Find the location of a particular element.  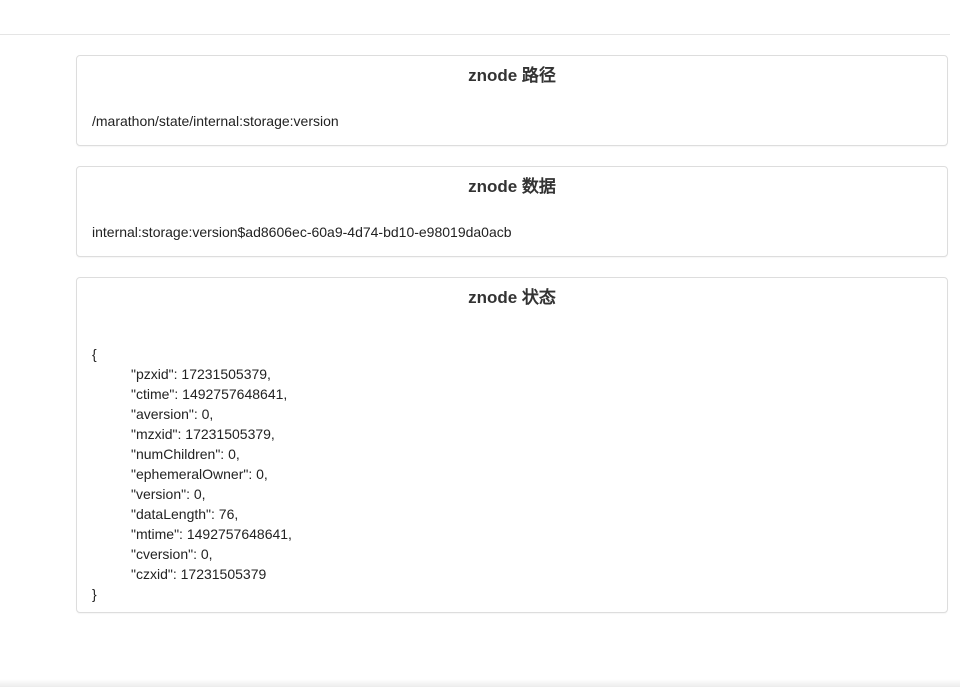

json-entry-version: "version": 0, is located at coordinates (168, 494).